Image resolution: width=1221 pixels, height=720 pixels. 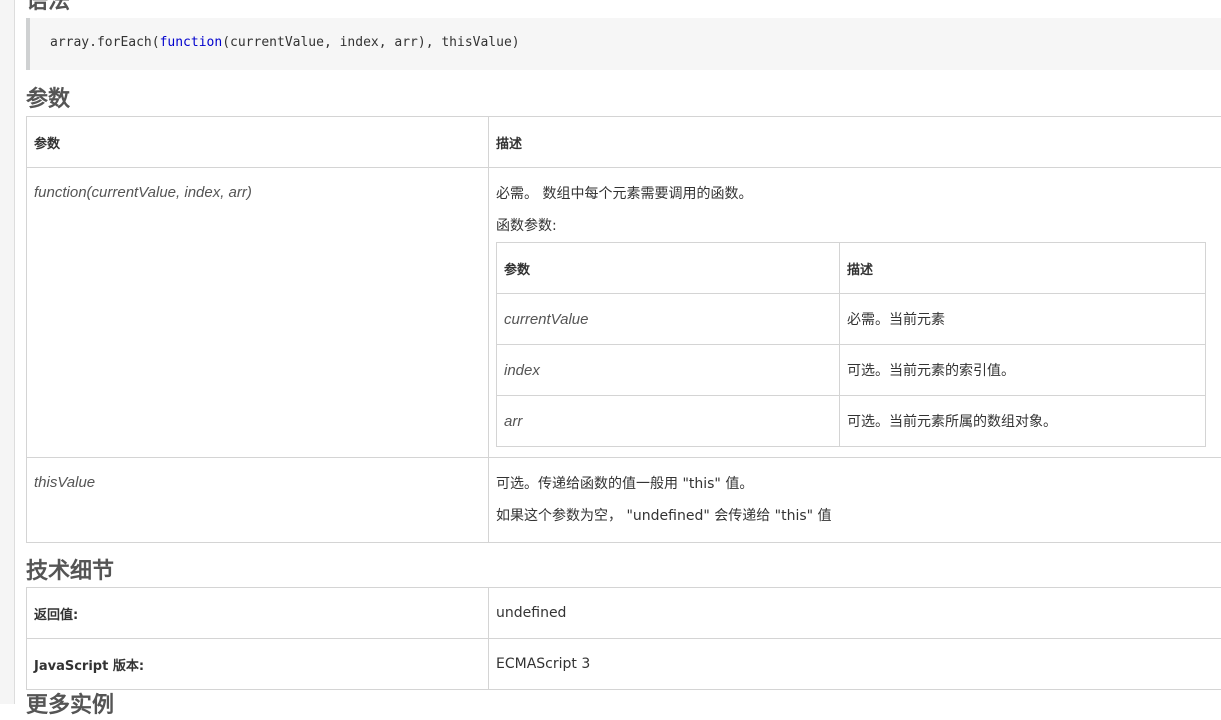 What do you see at coordinates (64, 482) in the screenshot?
I see `param-name: thisValue` at bounding box center [64, 482].